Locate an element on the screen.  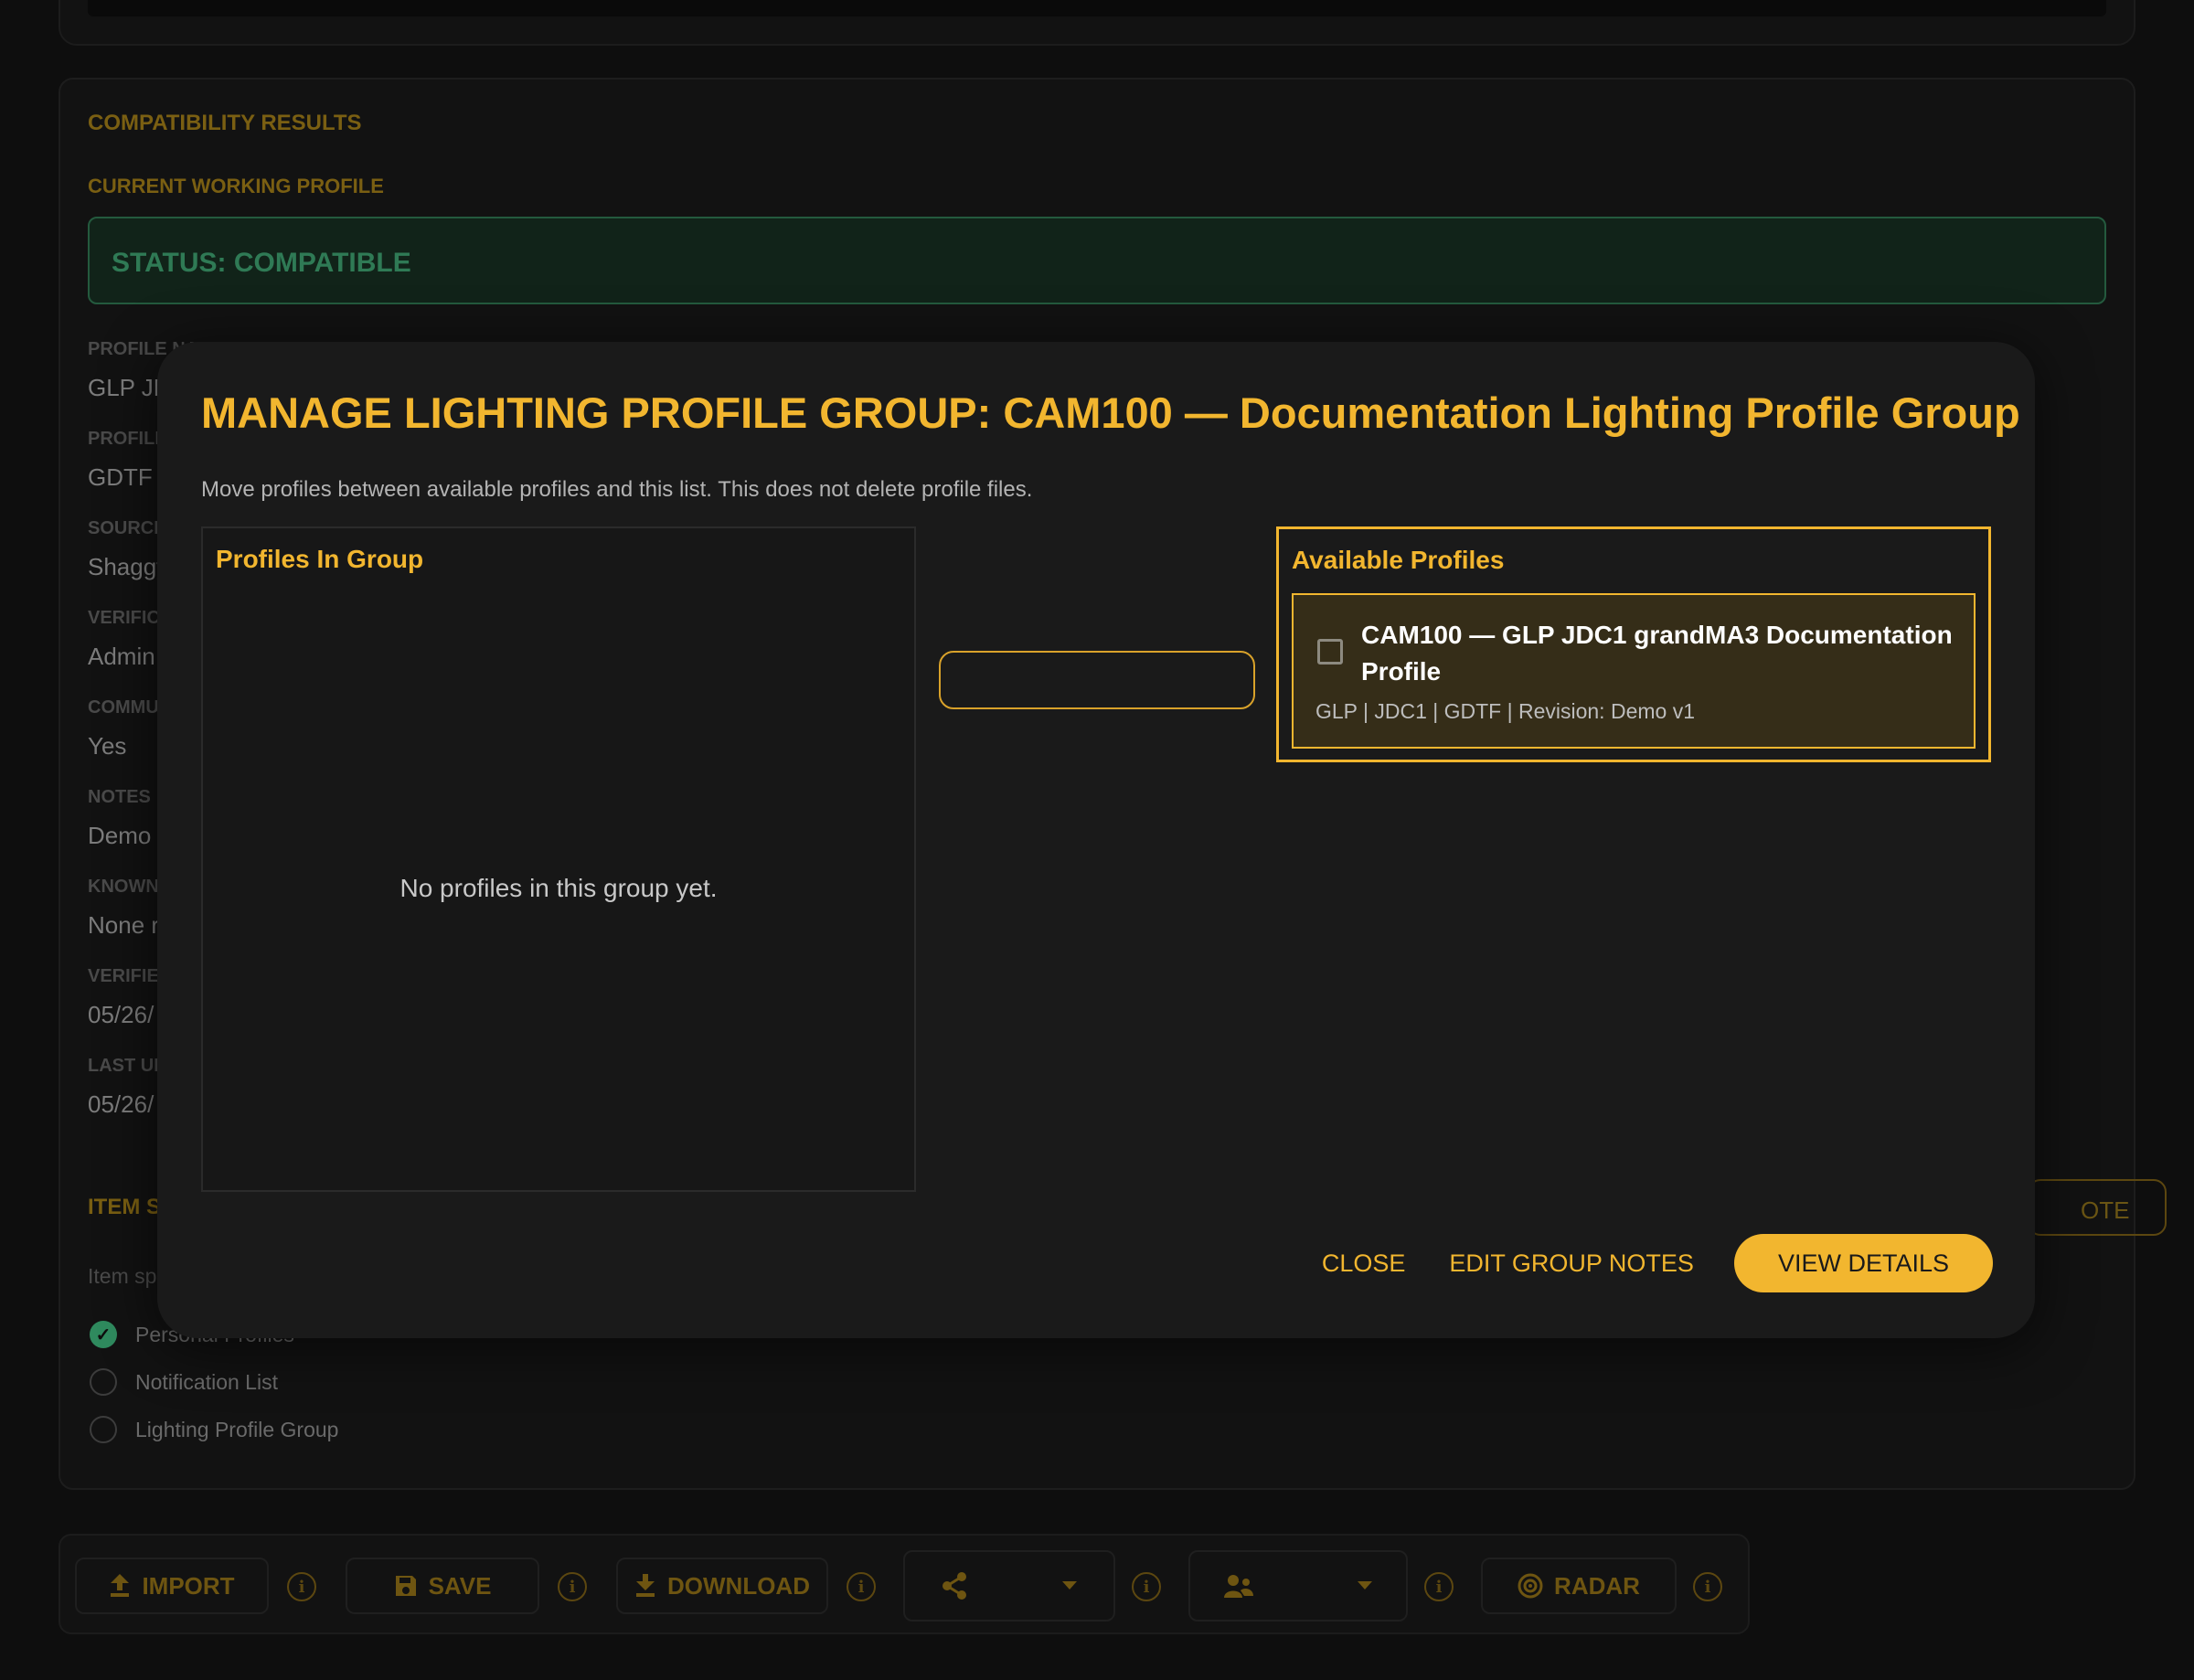
panel-title: Profiles In Group is located at coordinates (320, 559).